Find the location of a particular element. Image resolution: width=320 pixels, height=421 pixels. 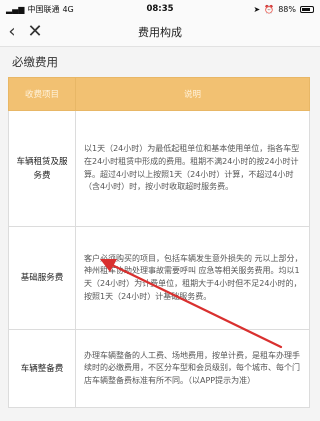

page-title: 费用构成 is located at coordinates (160, 32).